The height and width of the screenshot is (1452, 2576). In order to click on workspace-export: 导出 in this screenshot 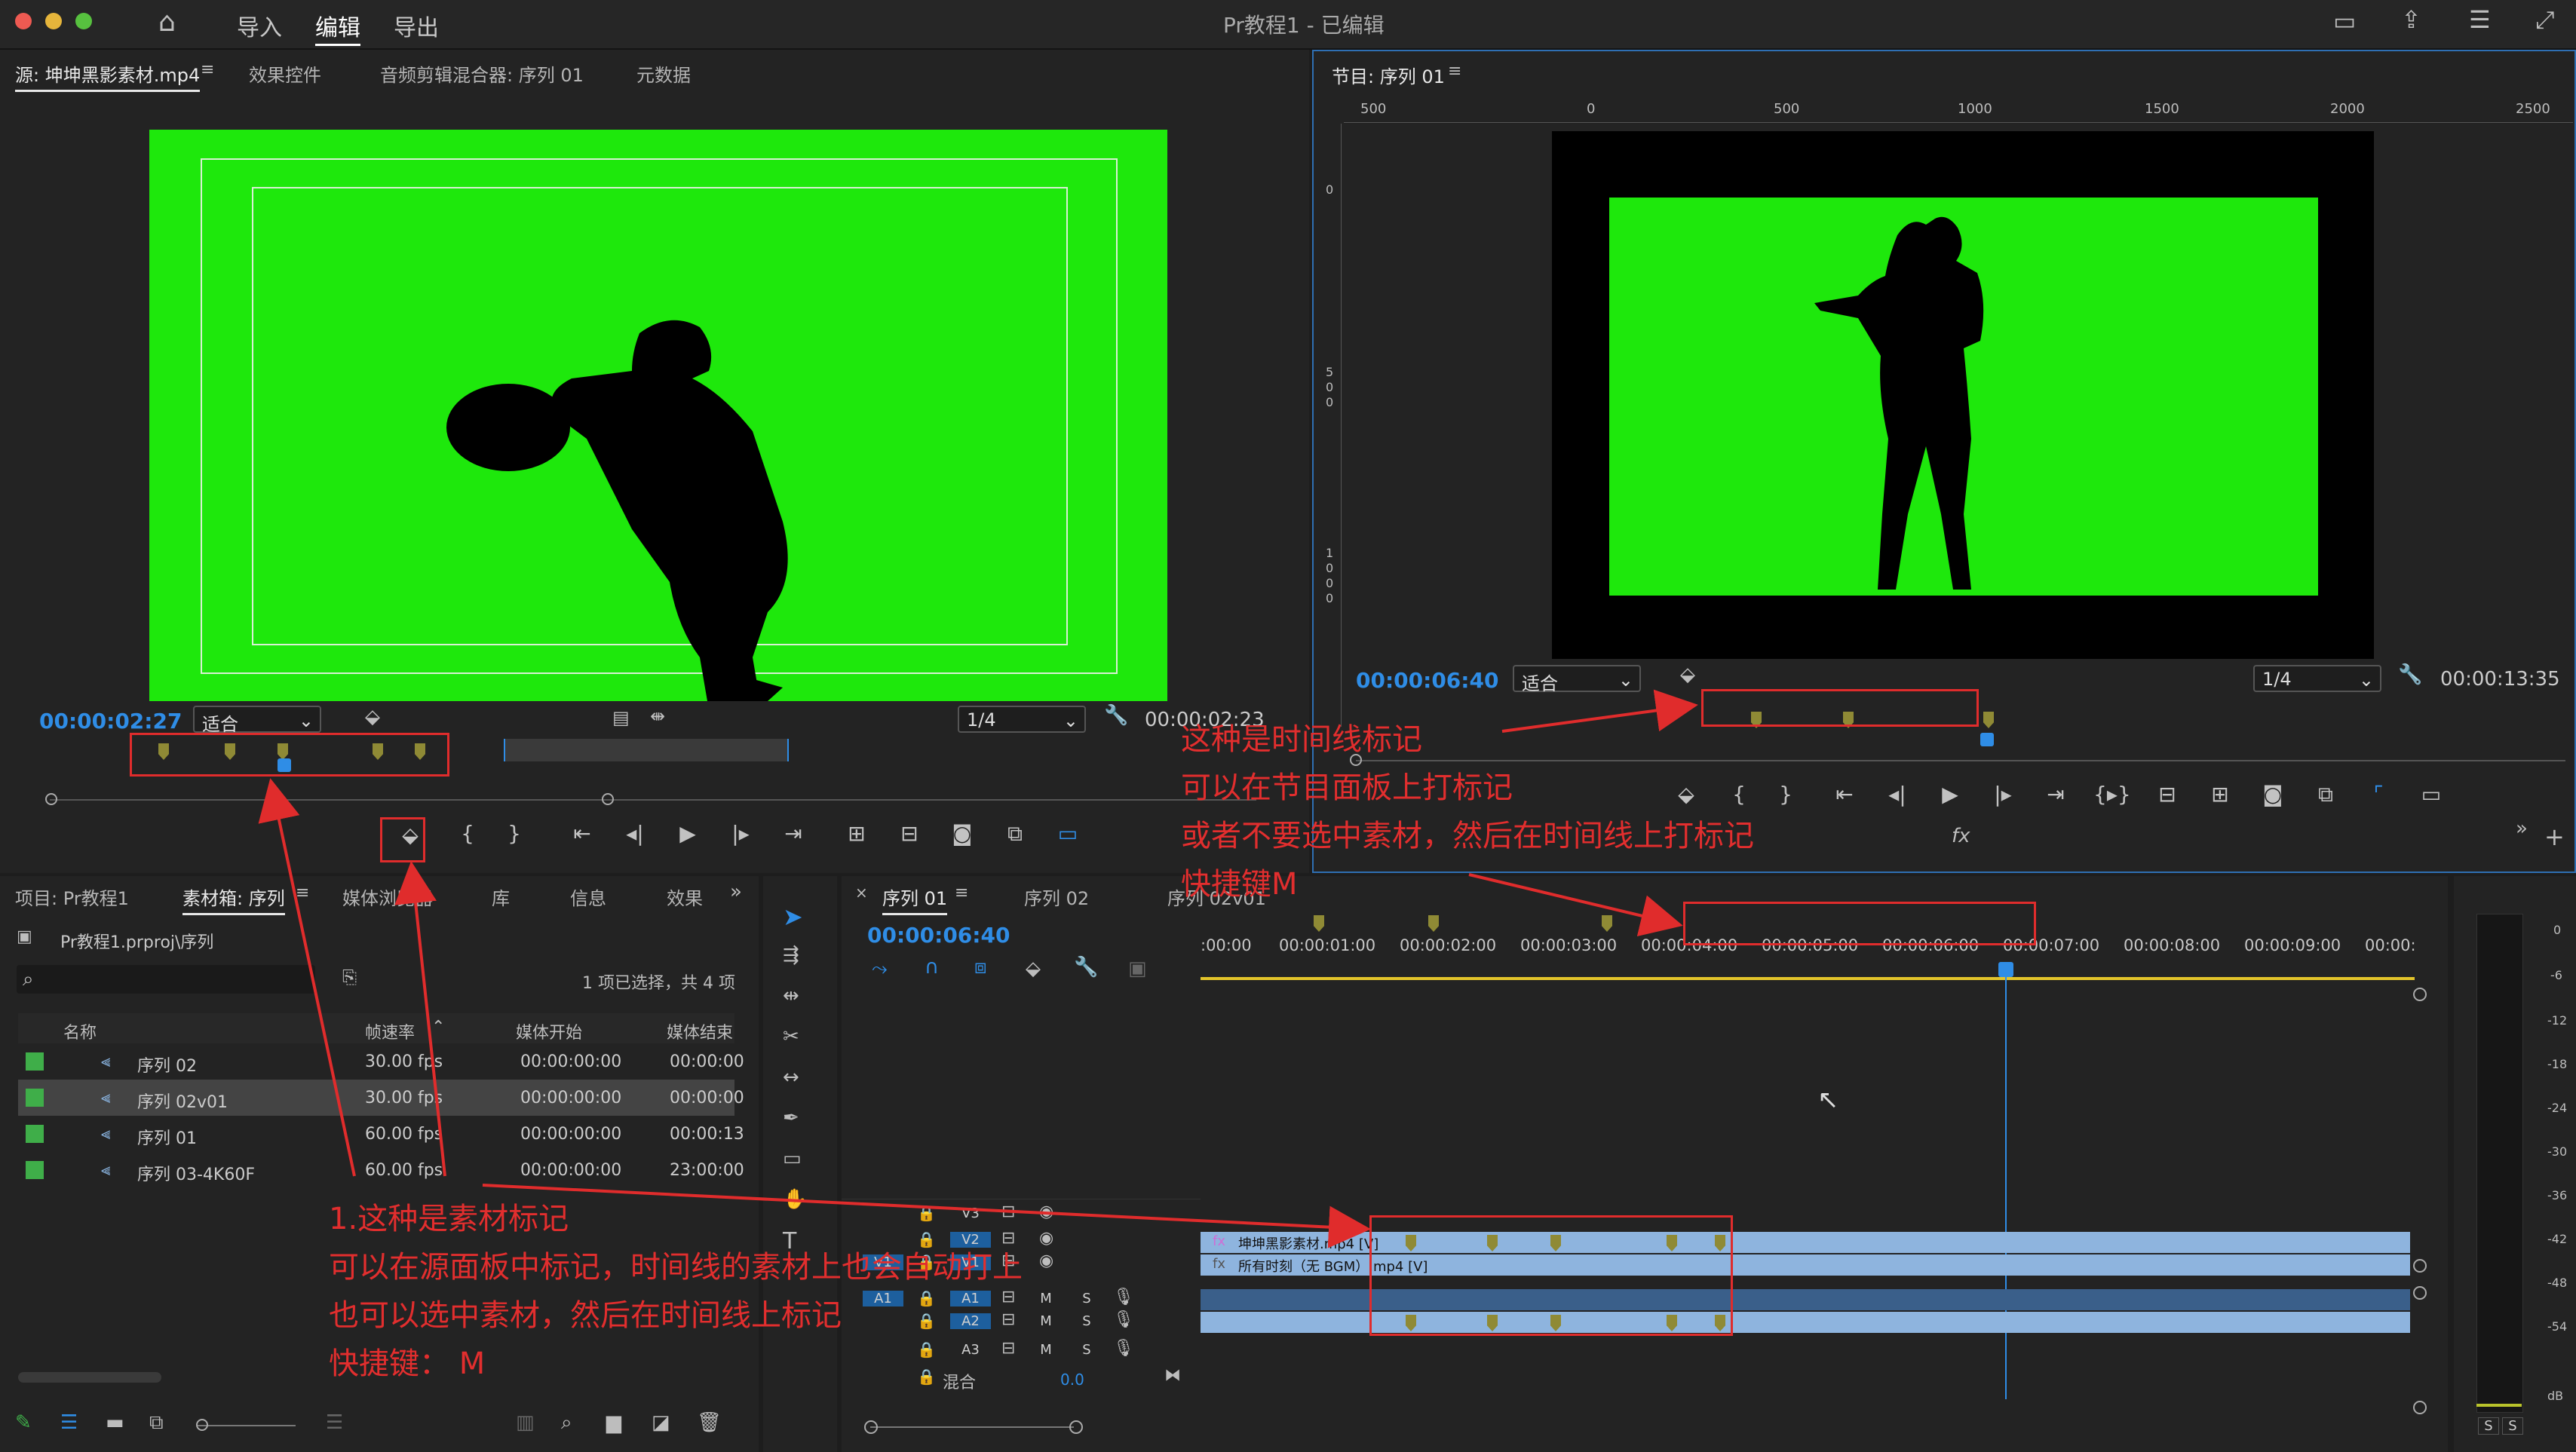, I will do `click(416, 25)`.